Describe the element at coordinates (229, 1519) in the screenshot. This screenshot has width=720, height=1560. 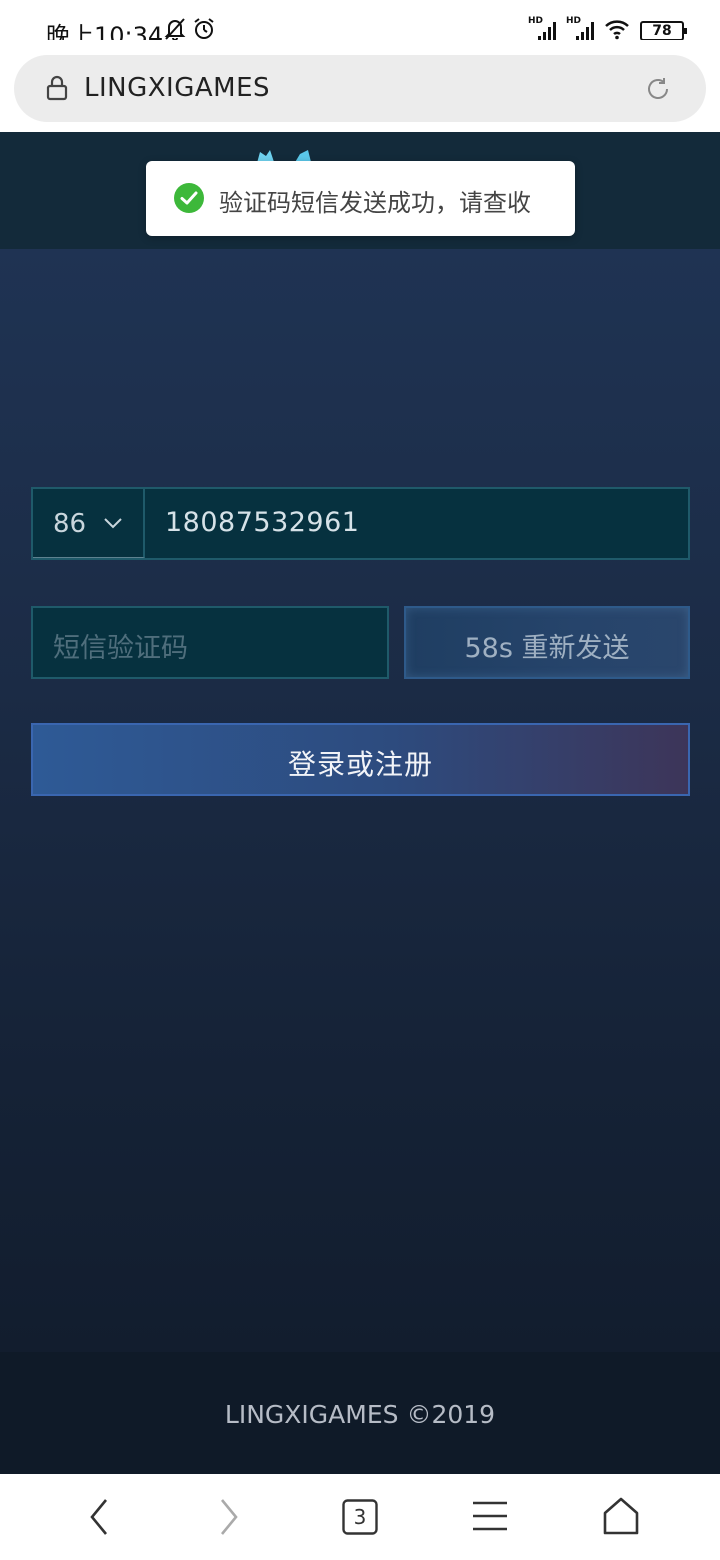
I see `forward-icon` at that location.